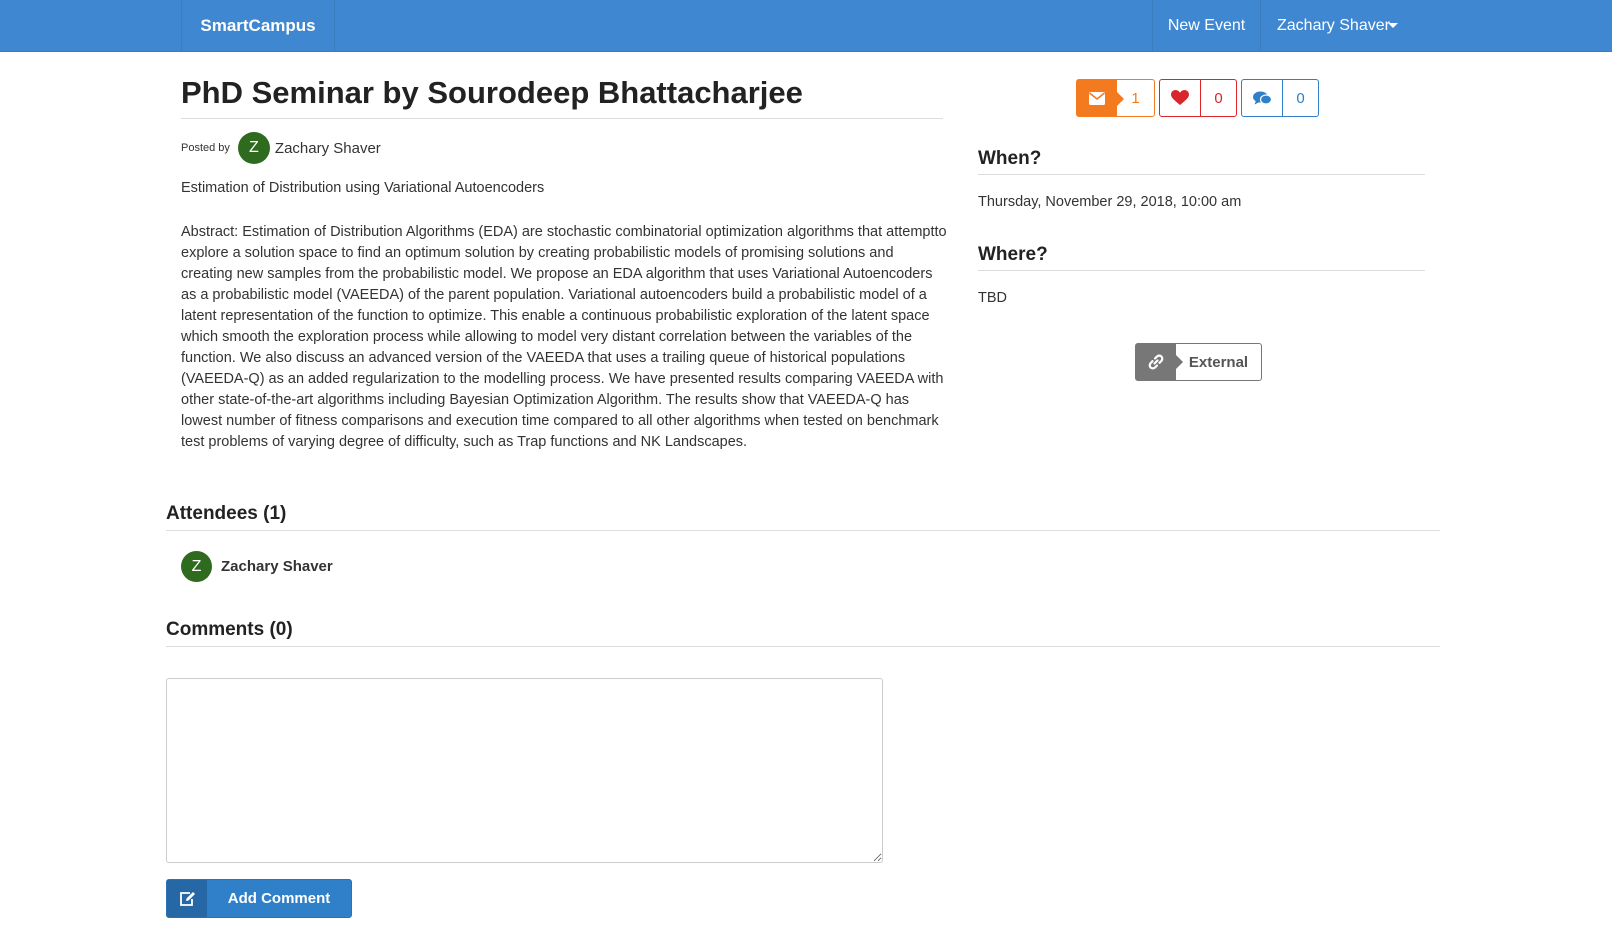 This screenshot has width=1612, height=930. What do you see at coordinates (279, 898) in the screenshot?
I see `add-comment-label: Add Comment` at bounding box center [279, 898].